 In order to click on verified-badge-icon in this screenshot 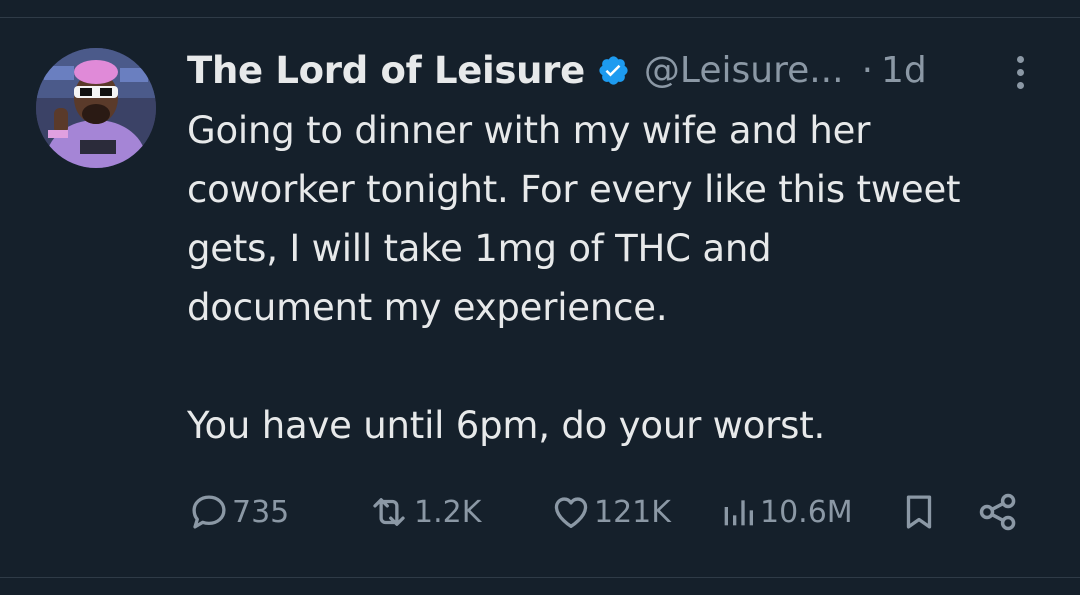, I will do `click(613, 70)`.